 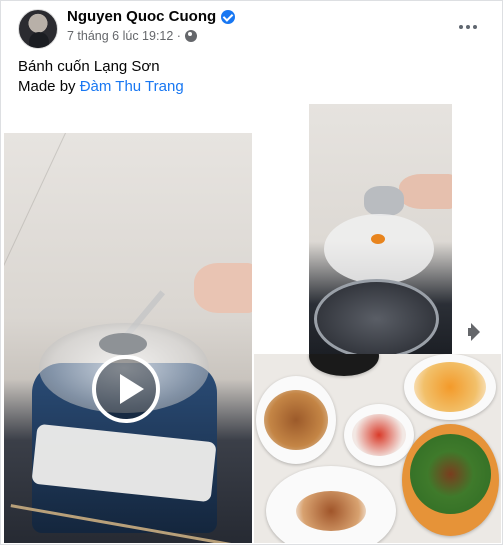 I want to click on caption-credit: Made by Đàm Thu Trang, so click(x=101, y=87).